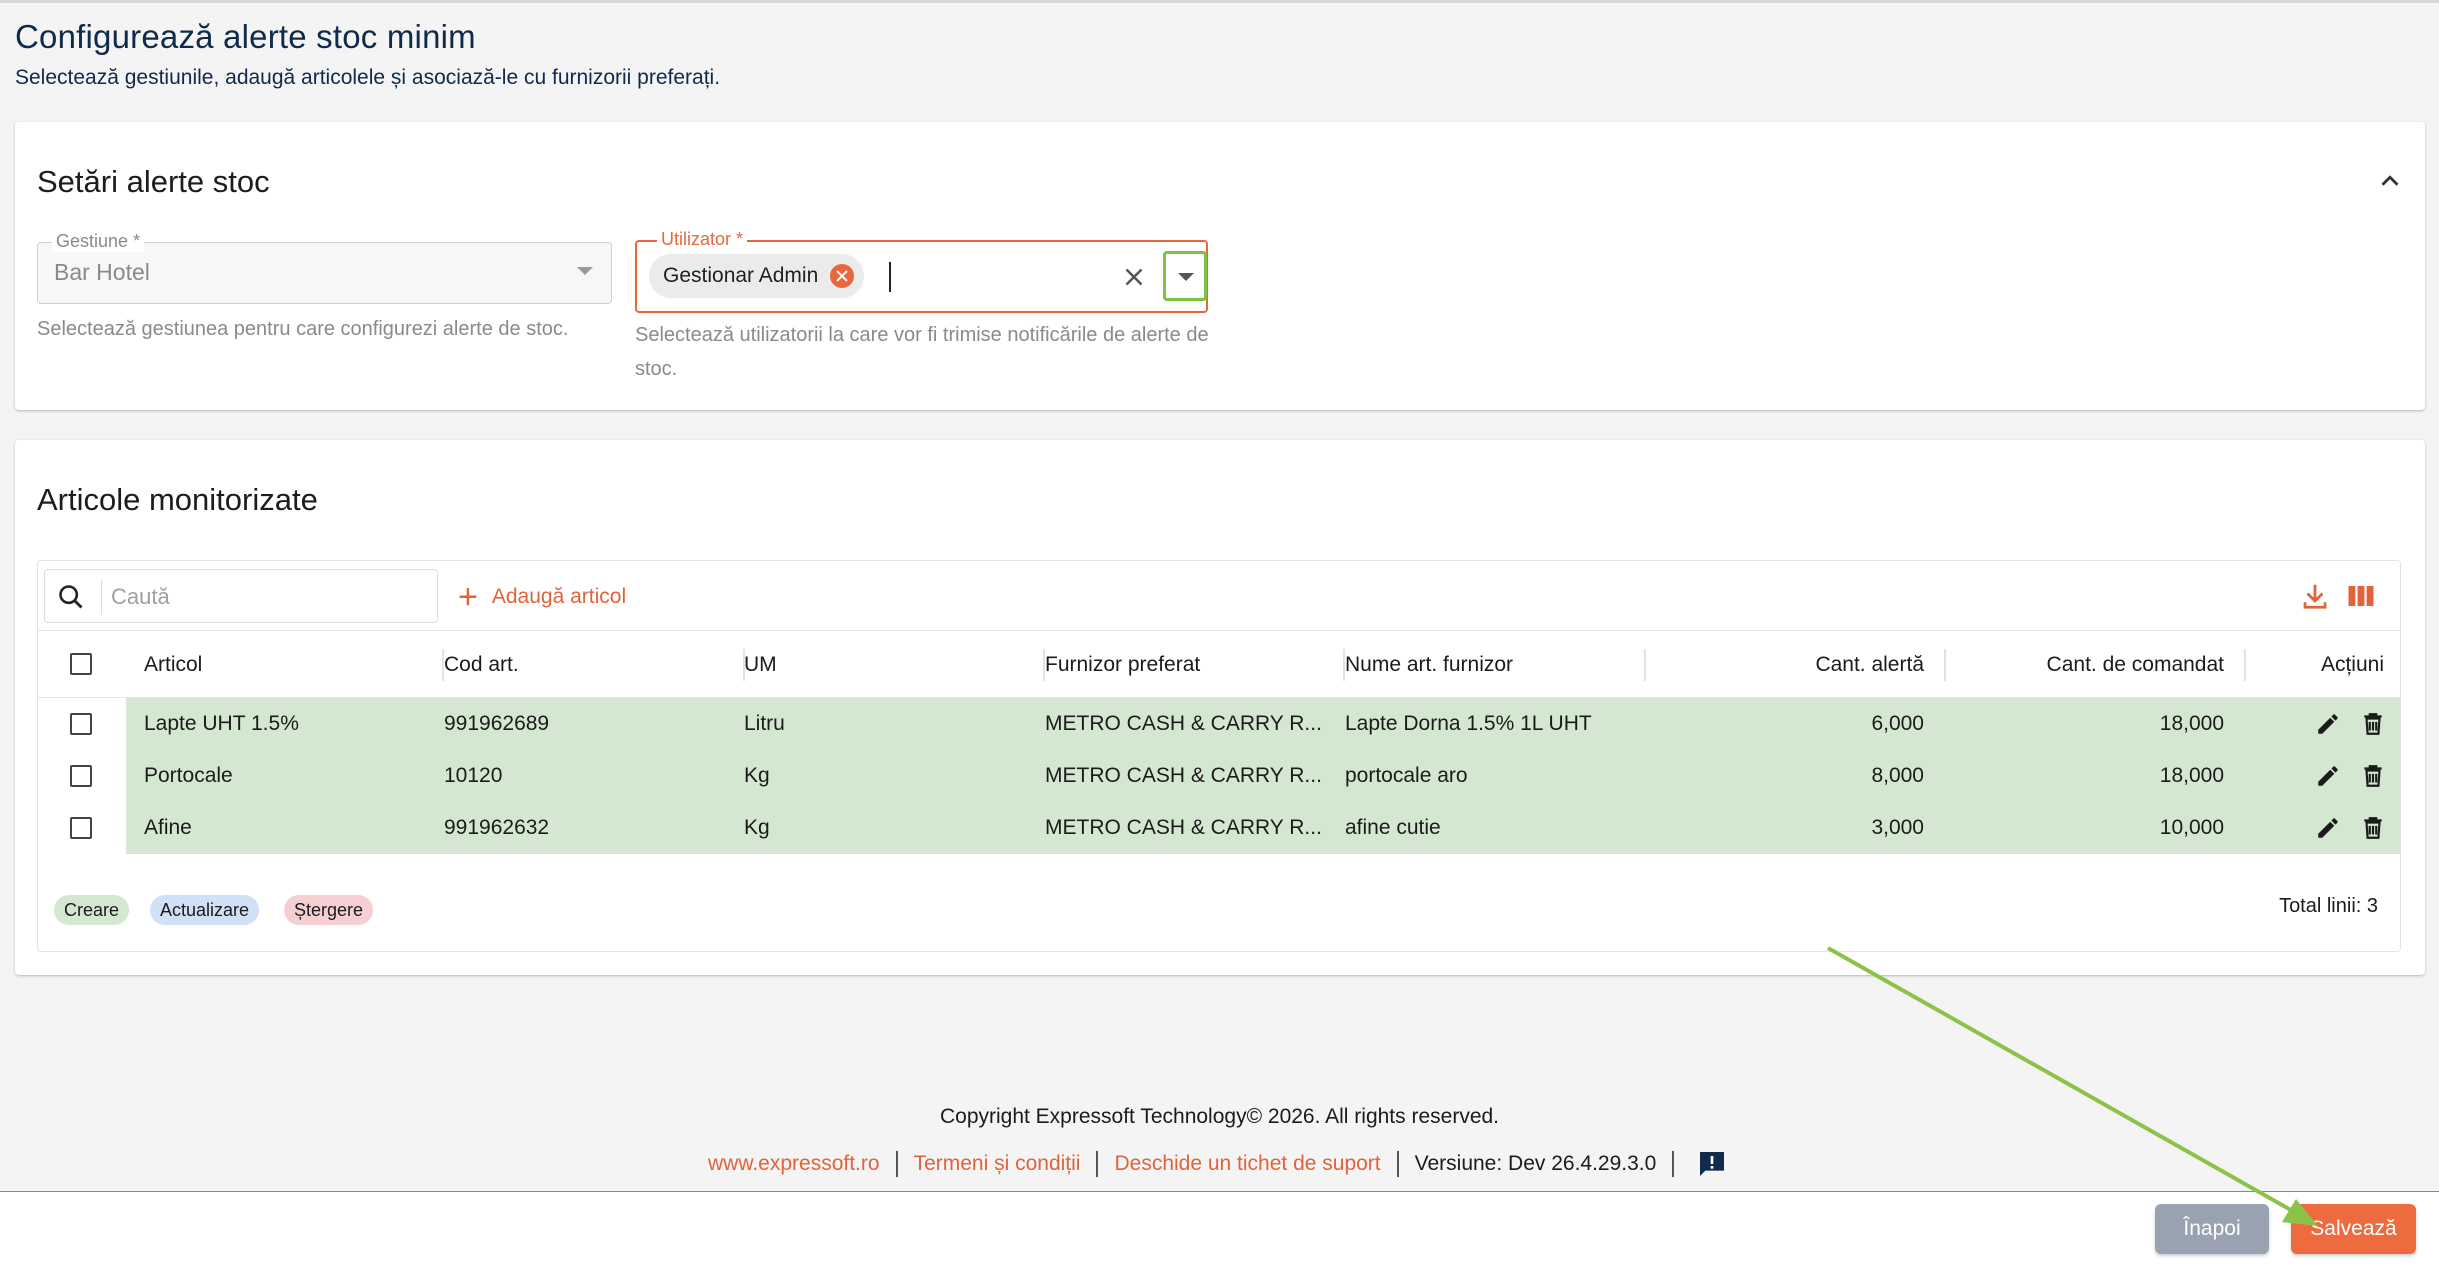  Describe the element at coordinates (101, 597) in the screenshot. I see `search-divider` at that location.